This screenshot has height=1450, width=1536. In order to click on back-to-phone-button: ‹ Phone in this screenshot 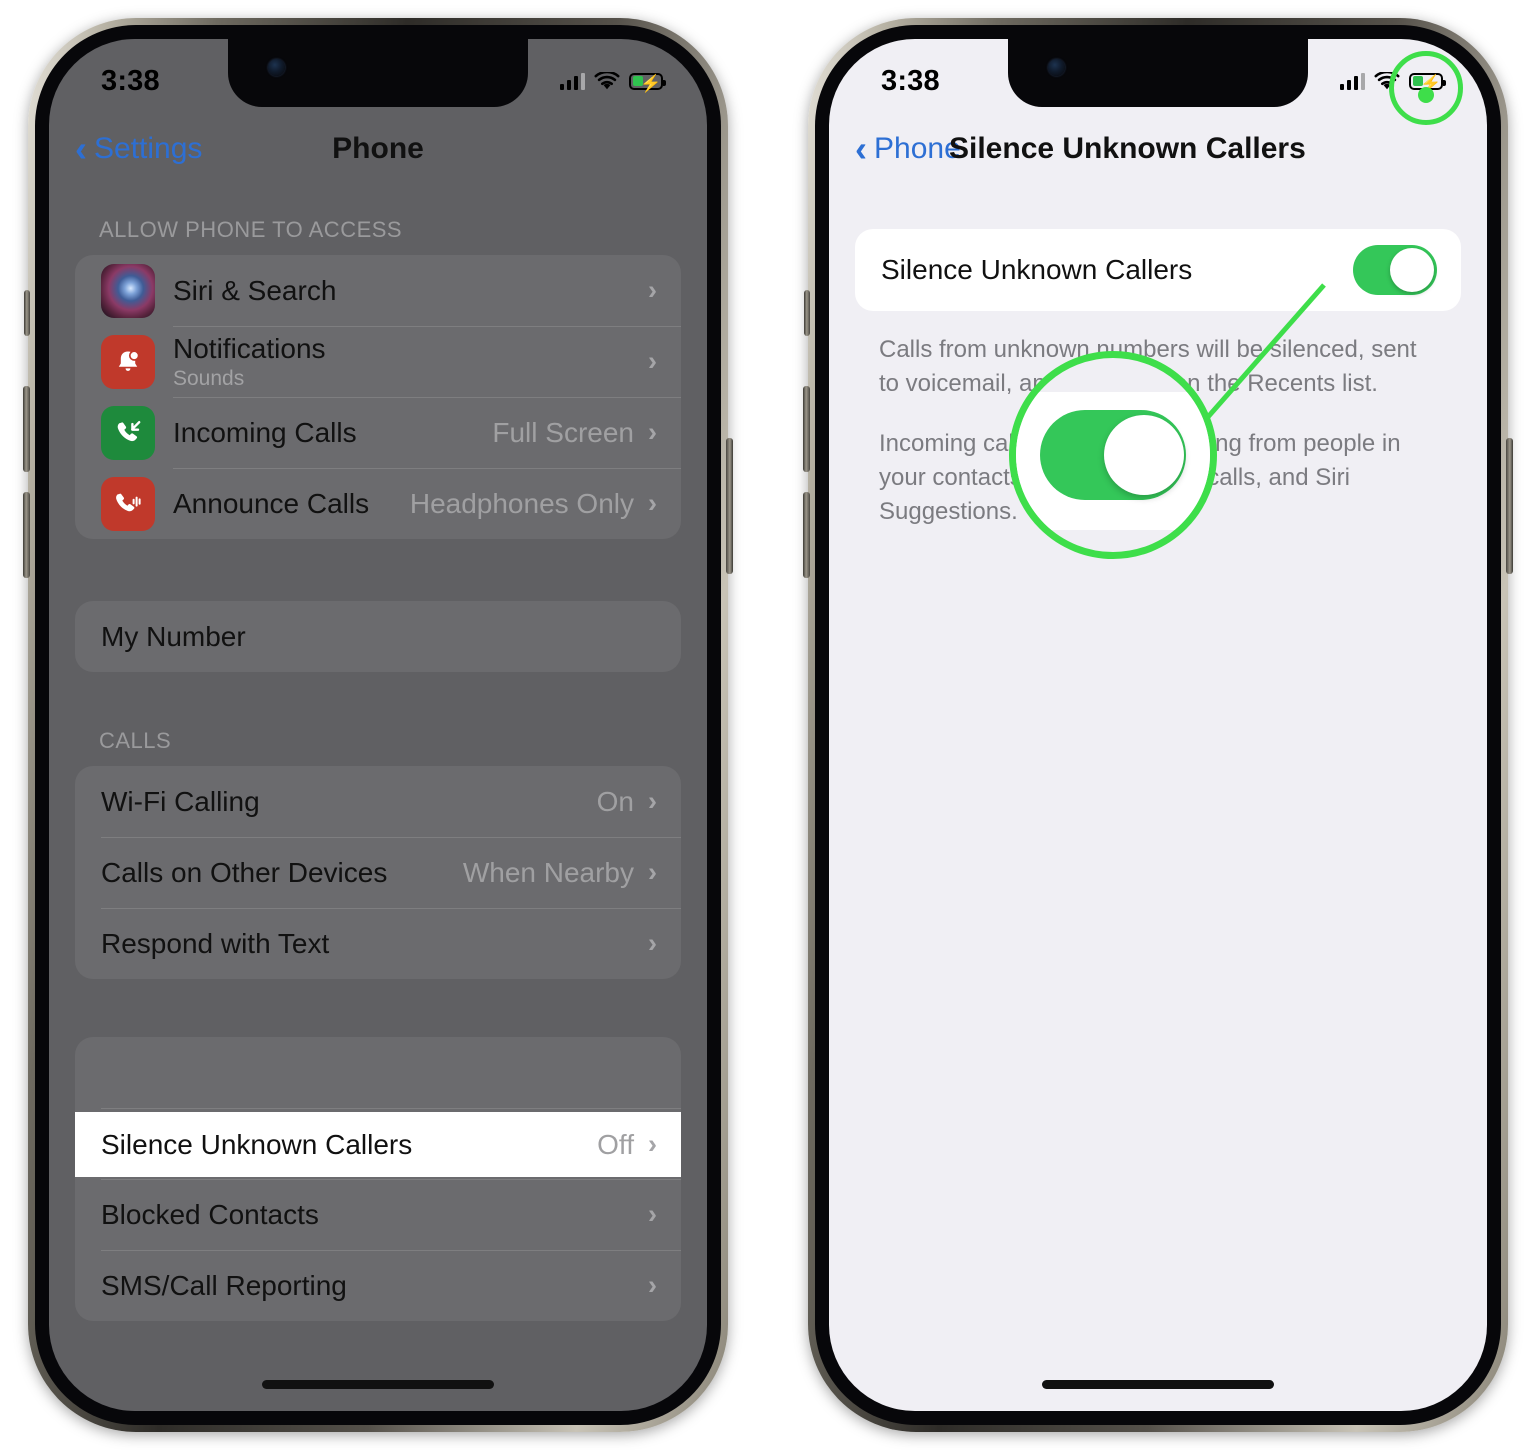, I will do `click(895, 149)`.